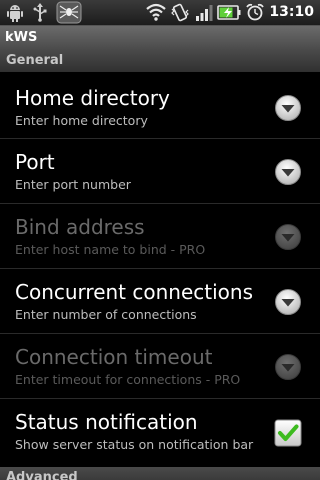 This screenshot has width=320, height=480. What do you see at coordinates (134, 444) in the screenshot?
I see `pref-summary: Show server status on notification bar` at bounding box center [134, 444].